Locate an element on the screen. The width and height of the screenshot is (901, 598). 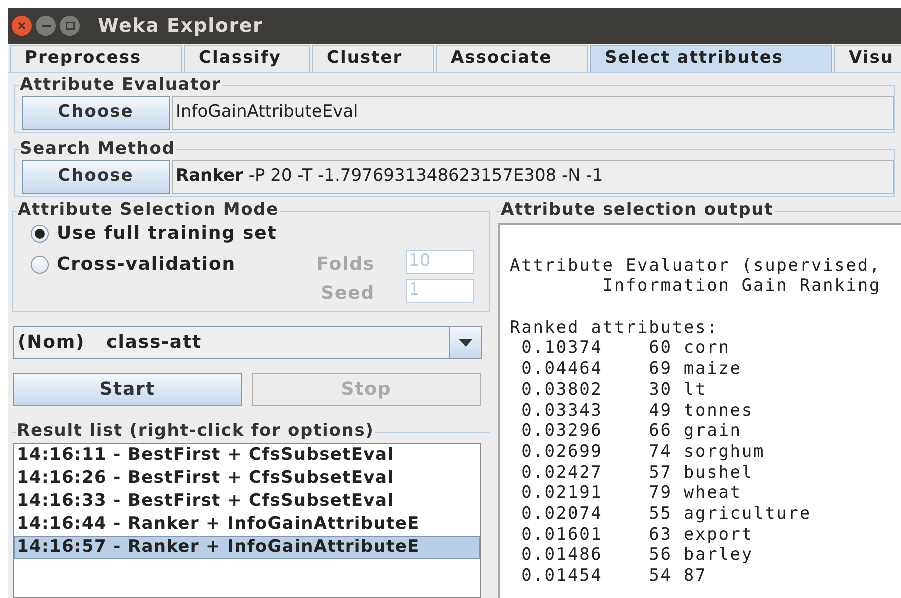
action-button: Start is located at coordinates (127, 389).